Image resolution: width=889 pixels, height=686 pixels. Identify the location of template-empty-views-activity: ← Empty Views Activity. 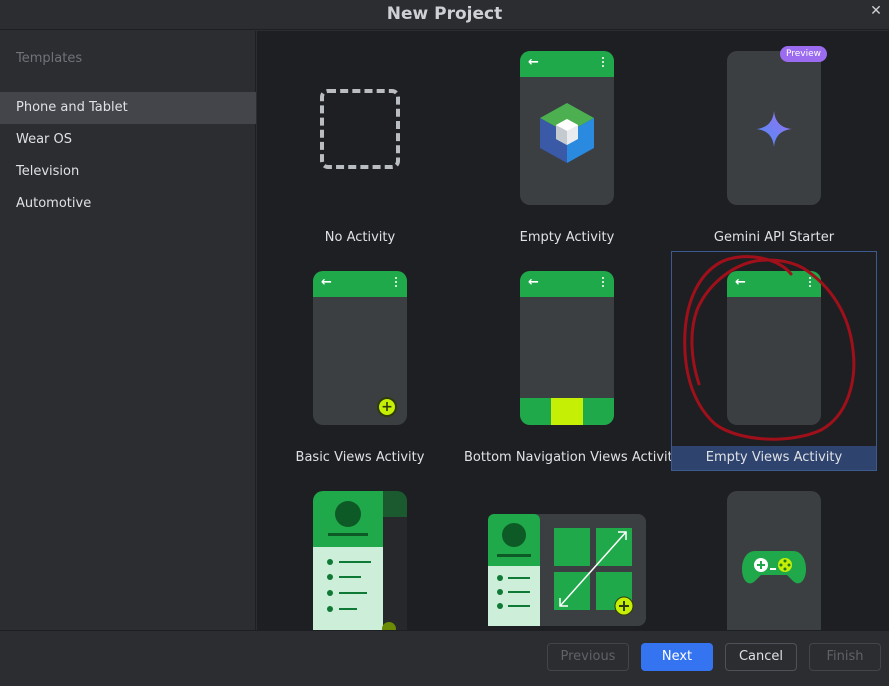
(774, 361).